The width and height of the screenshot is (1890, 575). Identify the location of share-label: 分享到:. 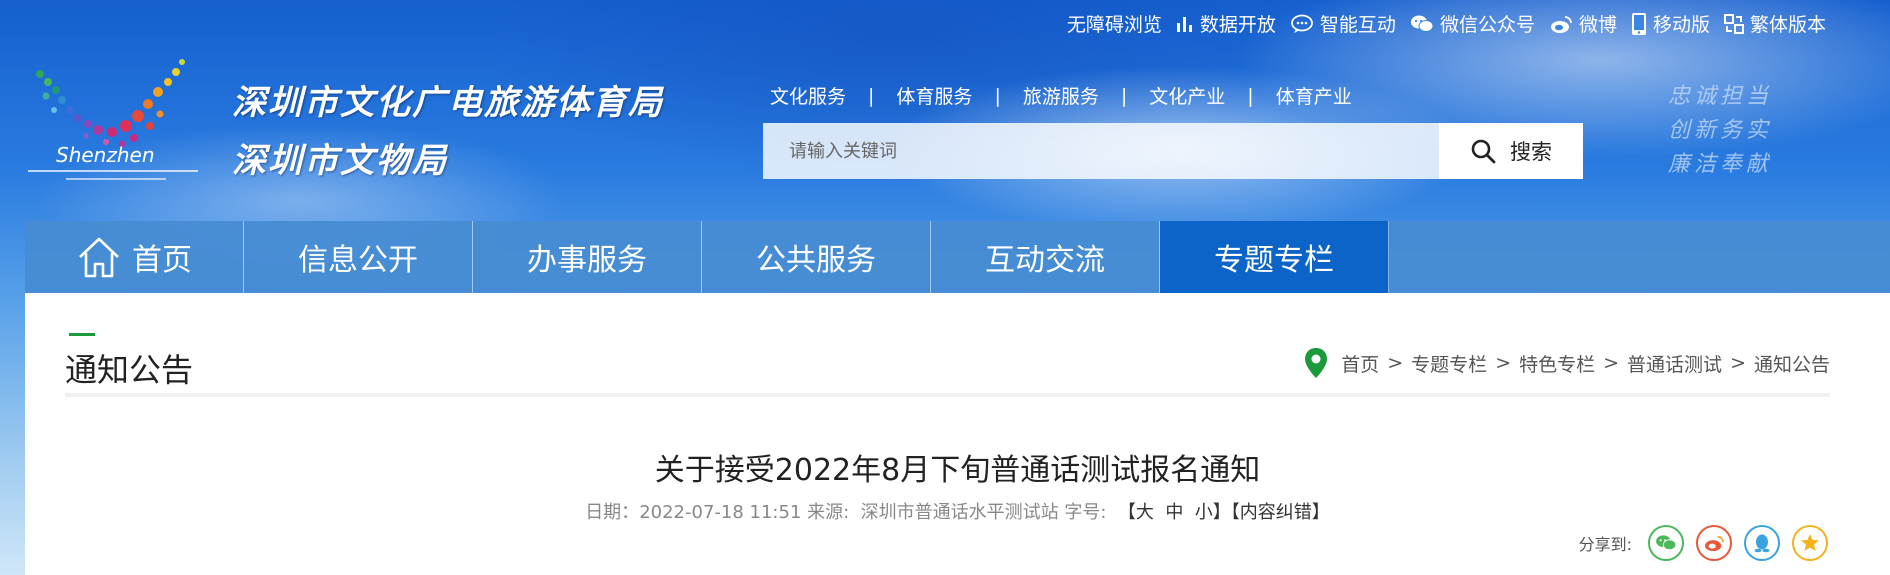
(1605, 544).